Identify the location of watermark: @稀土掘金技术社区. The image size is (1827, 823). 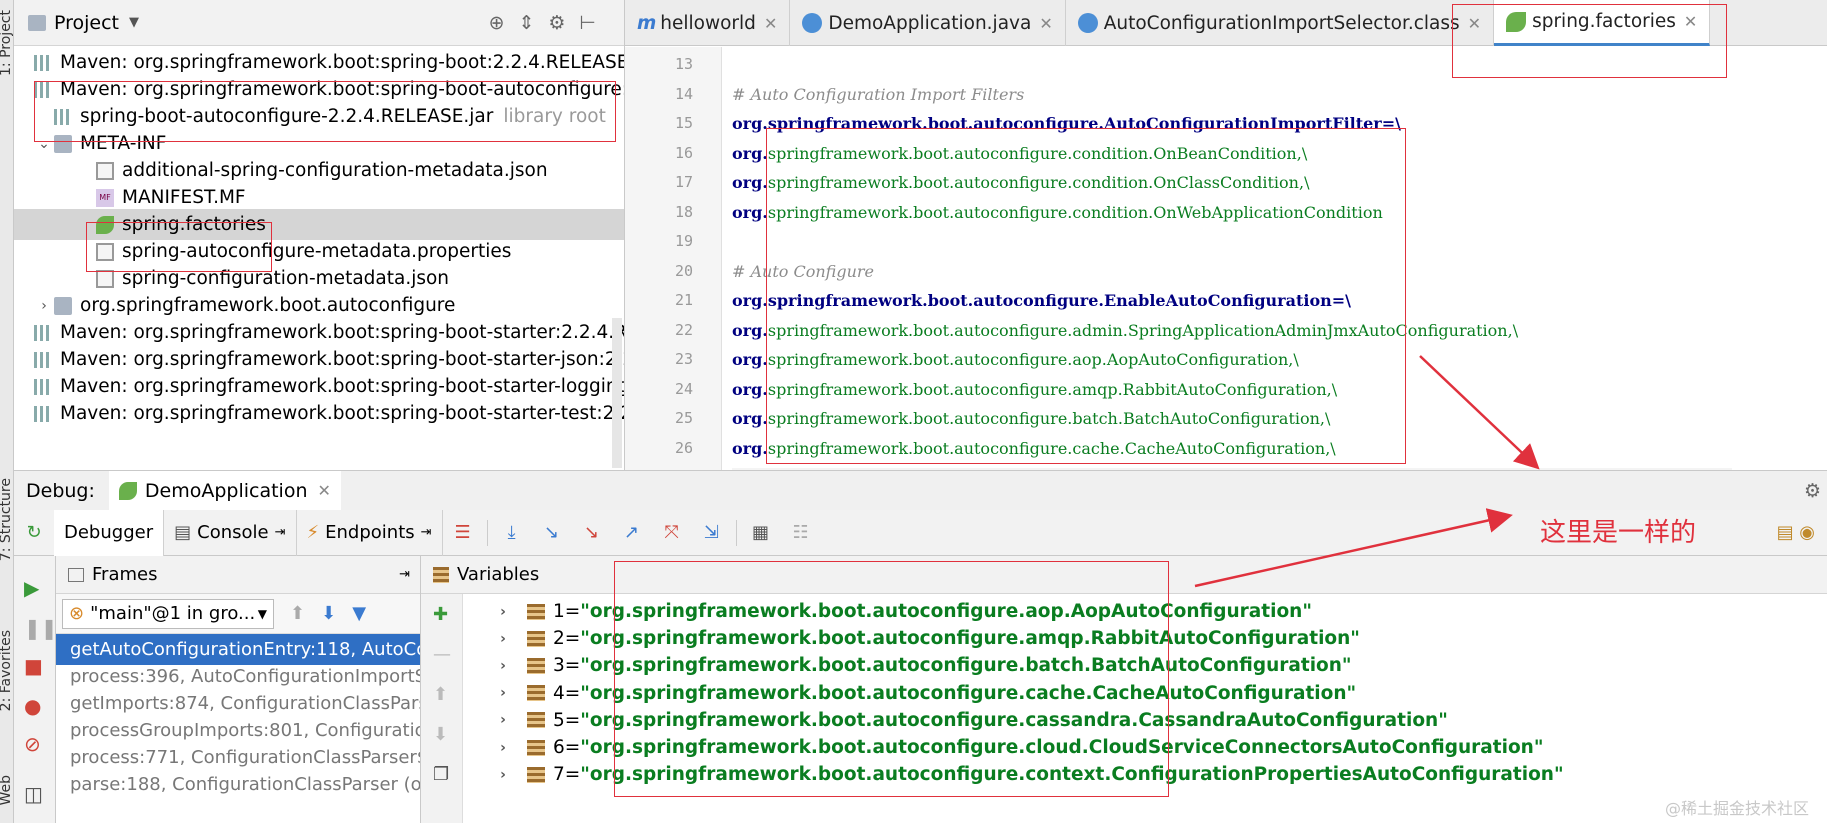
(1737, 808).